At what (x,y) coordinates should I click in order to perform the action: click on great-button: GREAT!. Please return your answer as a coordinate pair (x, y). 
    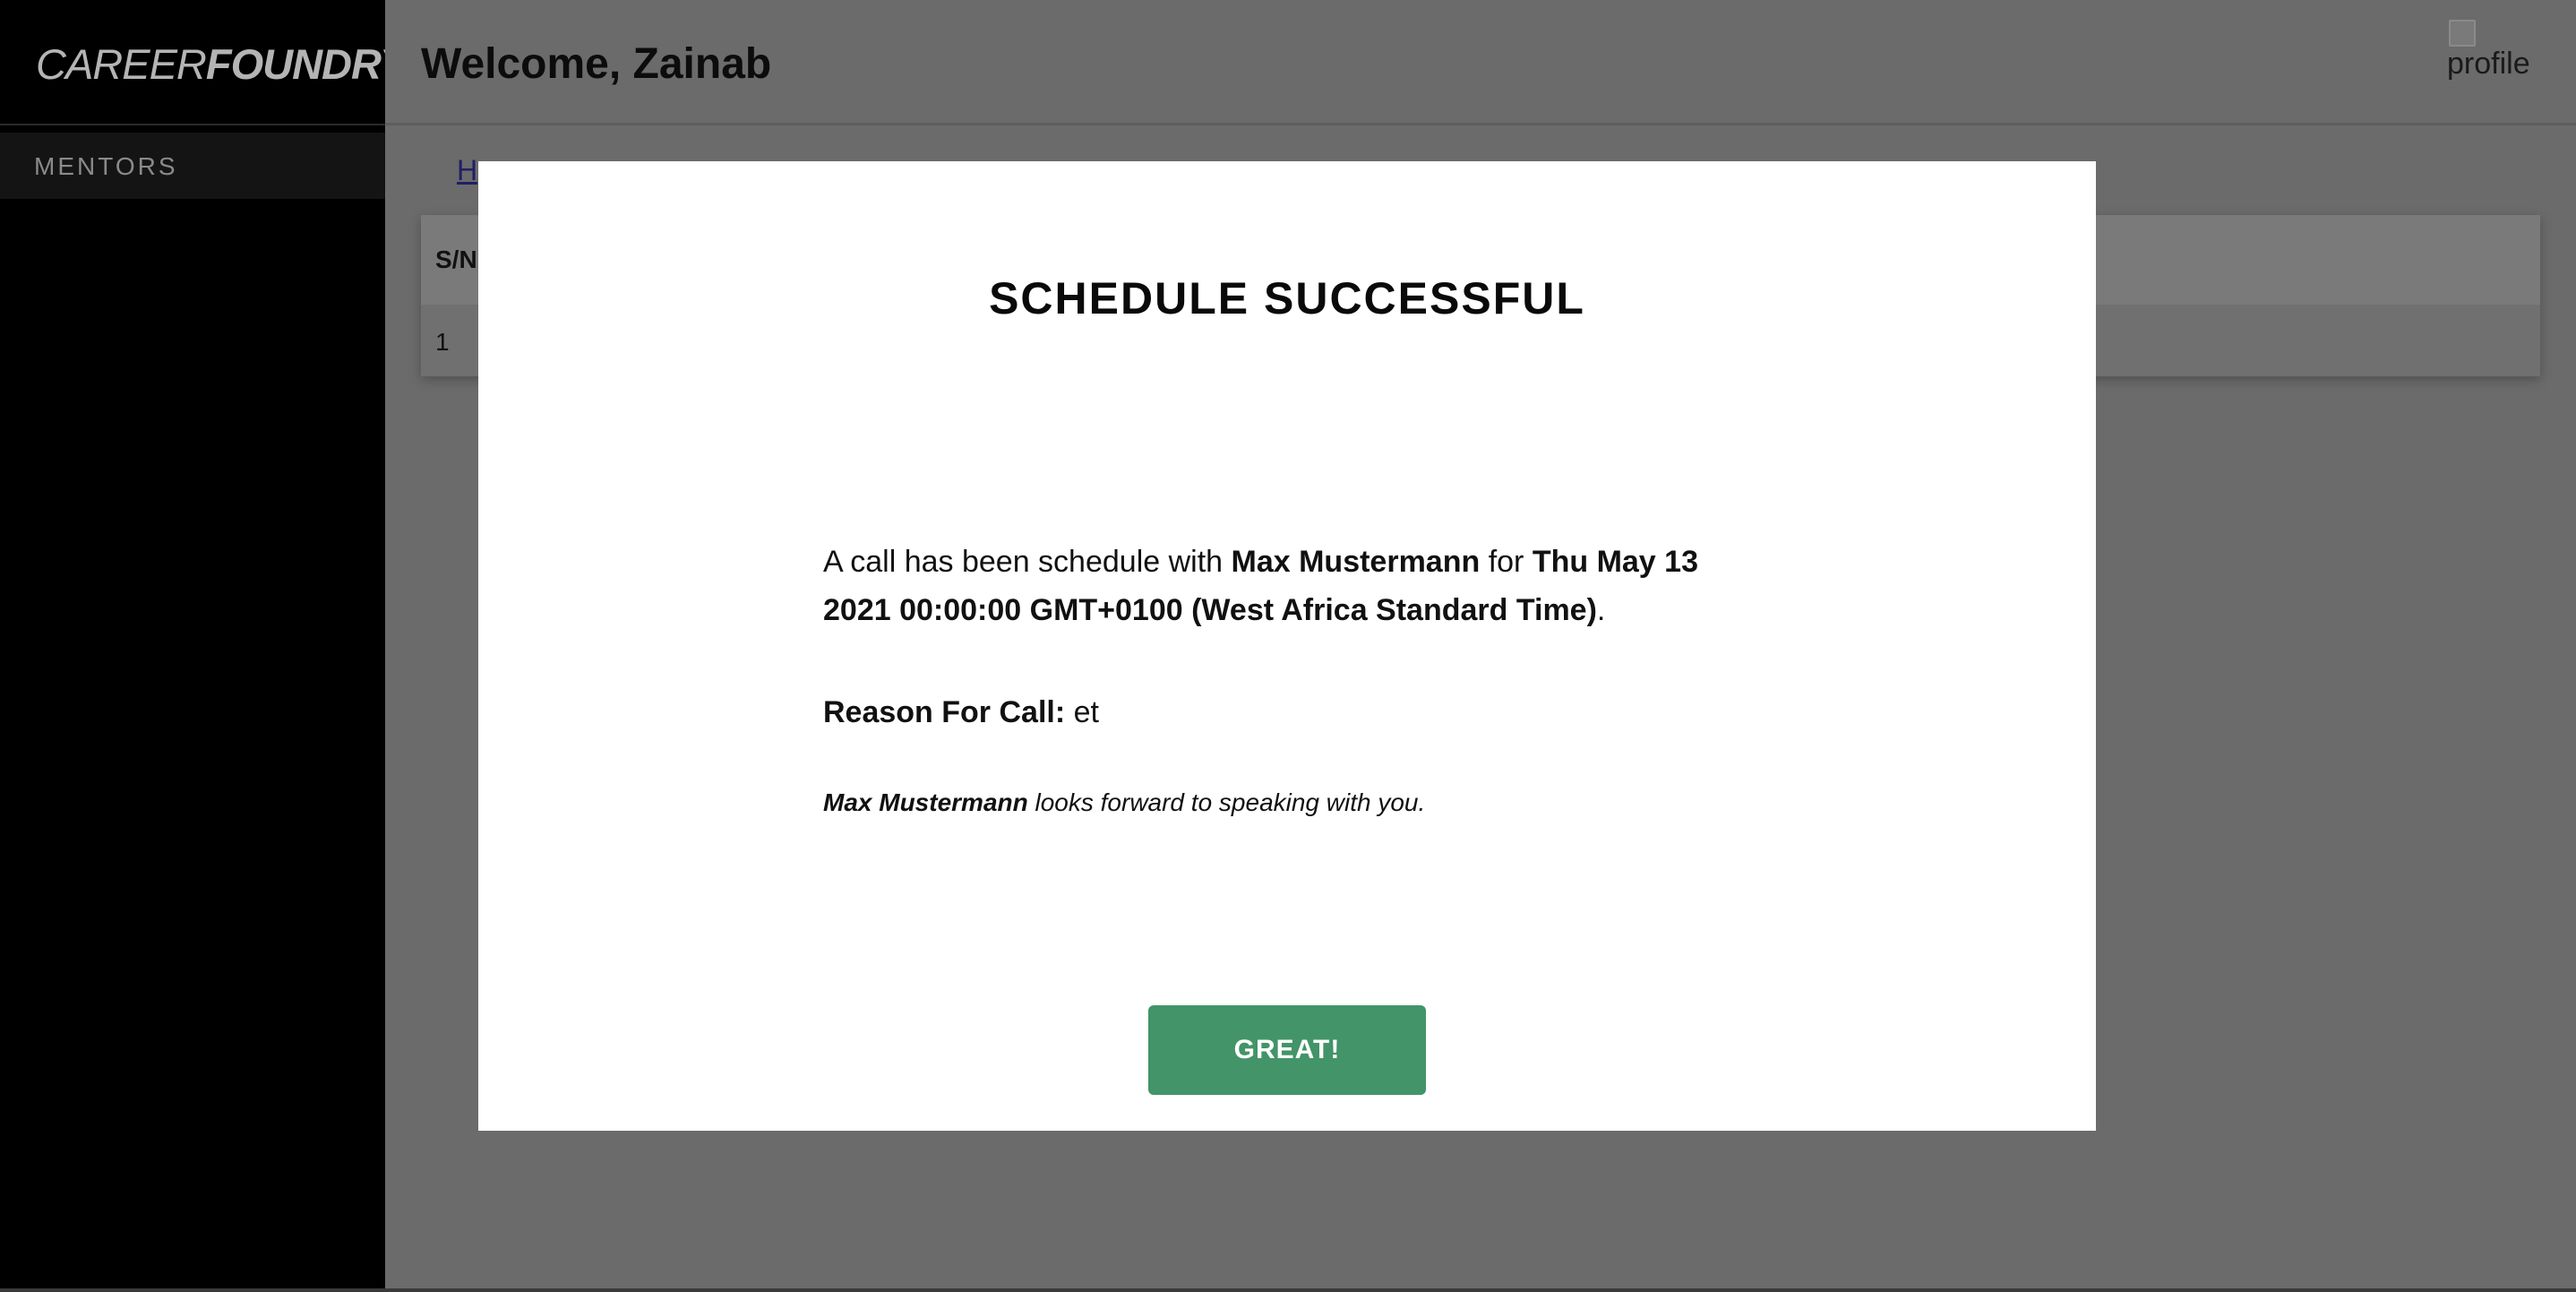
    Looking at the image, I should click on (1287, 1050).